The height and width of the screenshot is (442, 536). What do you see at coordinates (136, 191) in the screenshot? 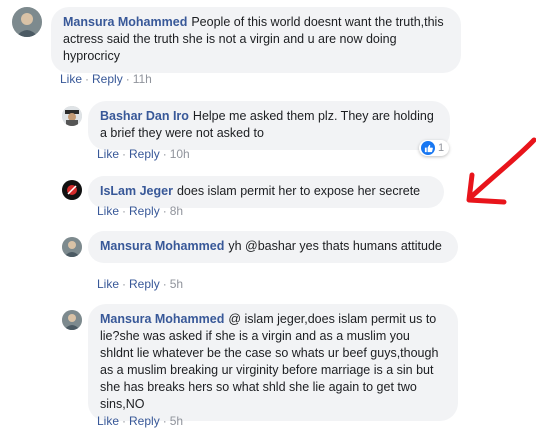
I see `comment-author: IsLam Jeger` at bounding box center [136, 191].